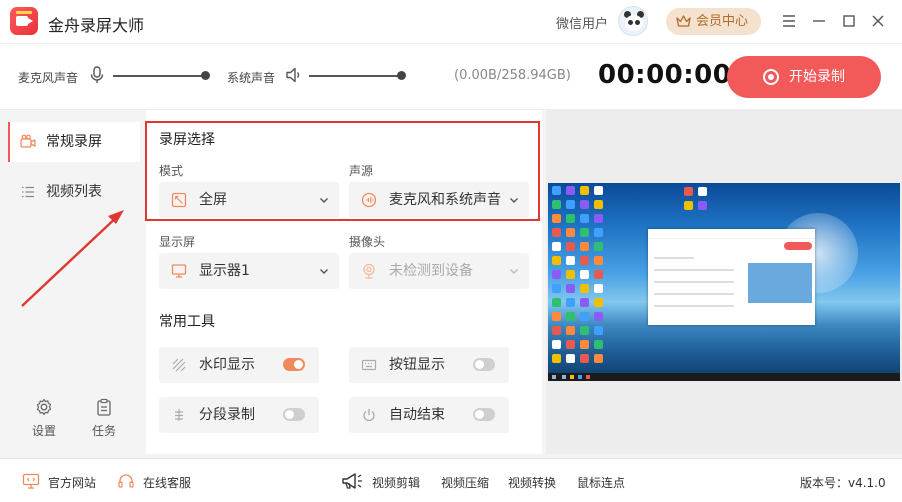 The width and height of the screenshot is (902, 502). Describe the element at coordinates (369, 271) in the screenshot. I see `webcam-icon` at that location.